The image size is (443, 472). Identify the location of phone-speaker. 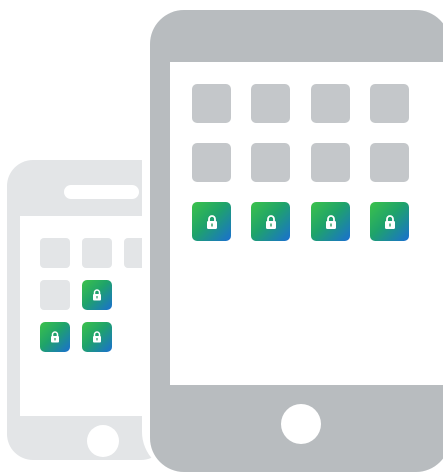
(101, 192).